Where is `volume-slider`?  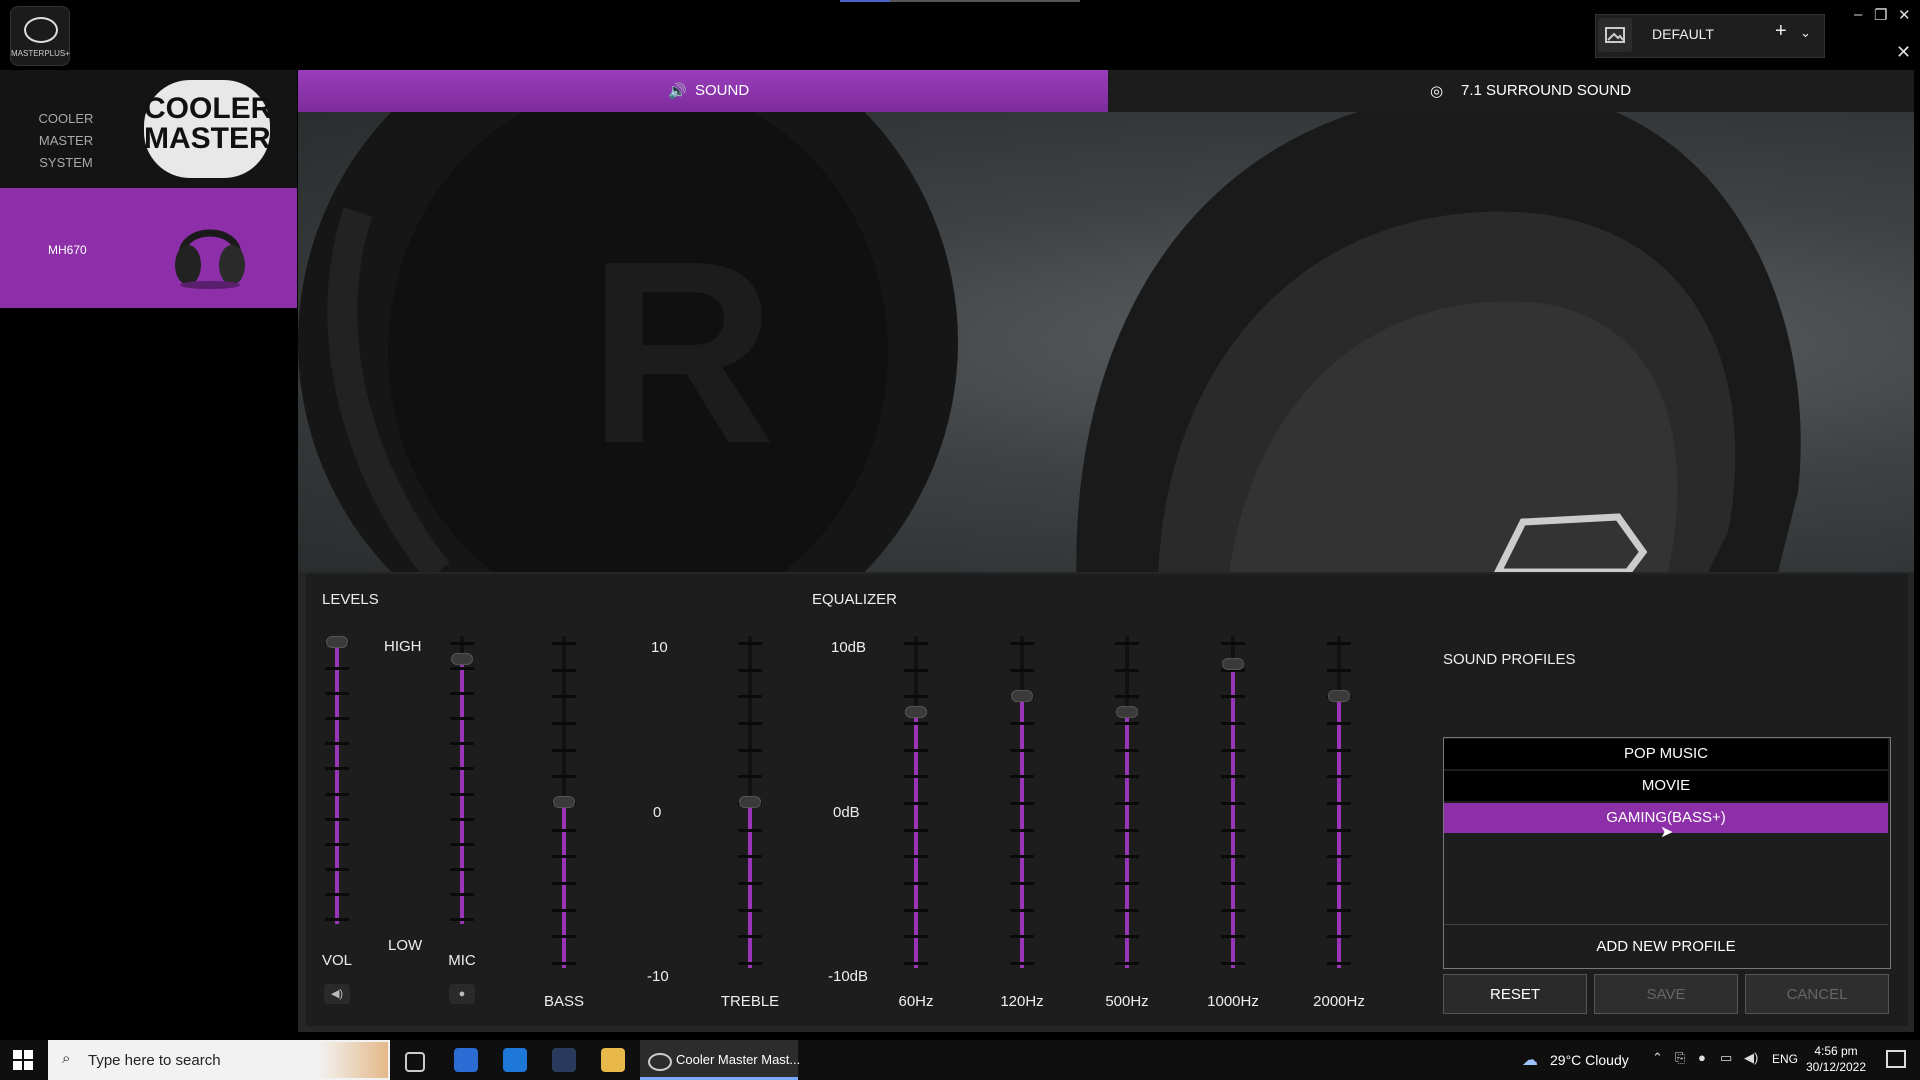 volume-slider is located at coordinates (337, 780).